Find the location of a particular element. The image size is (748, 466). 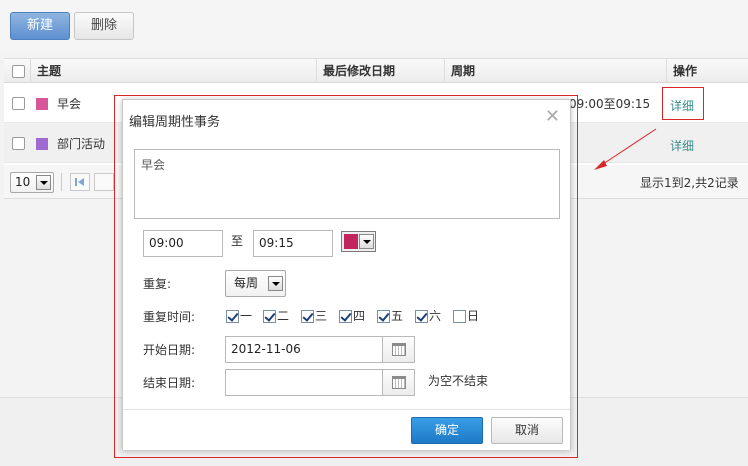

first-page-button is located at coordinates (80, 182).